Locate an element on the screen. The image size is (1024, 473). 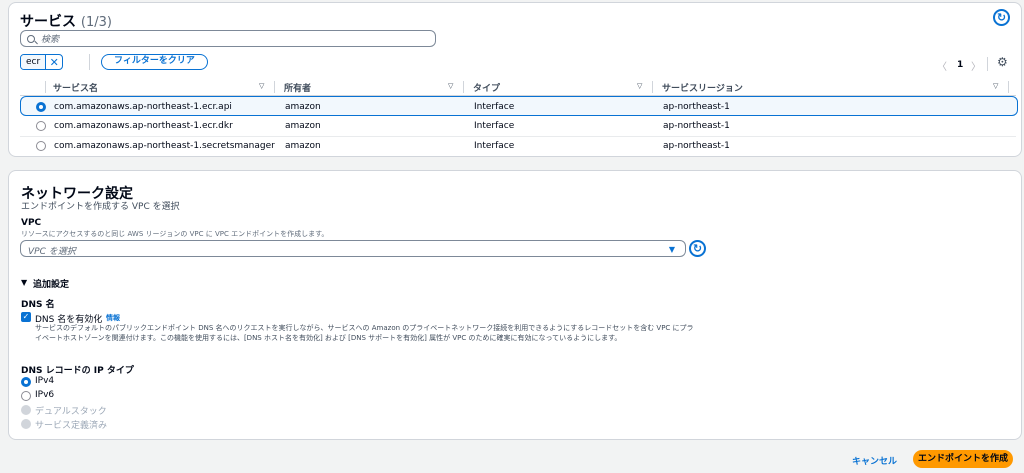
ipv4-radio is located at coordinates (26, 382).